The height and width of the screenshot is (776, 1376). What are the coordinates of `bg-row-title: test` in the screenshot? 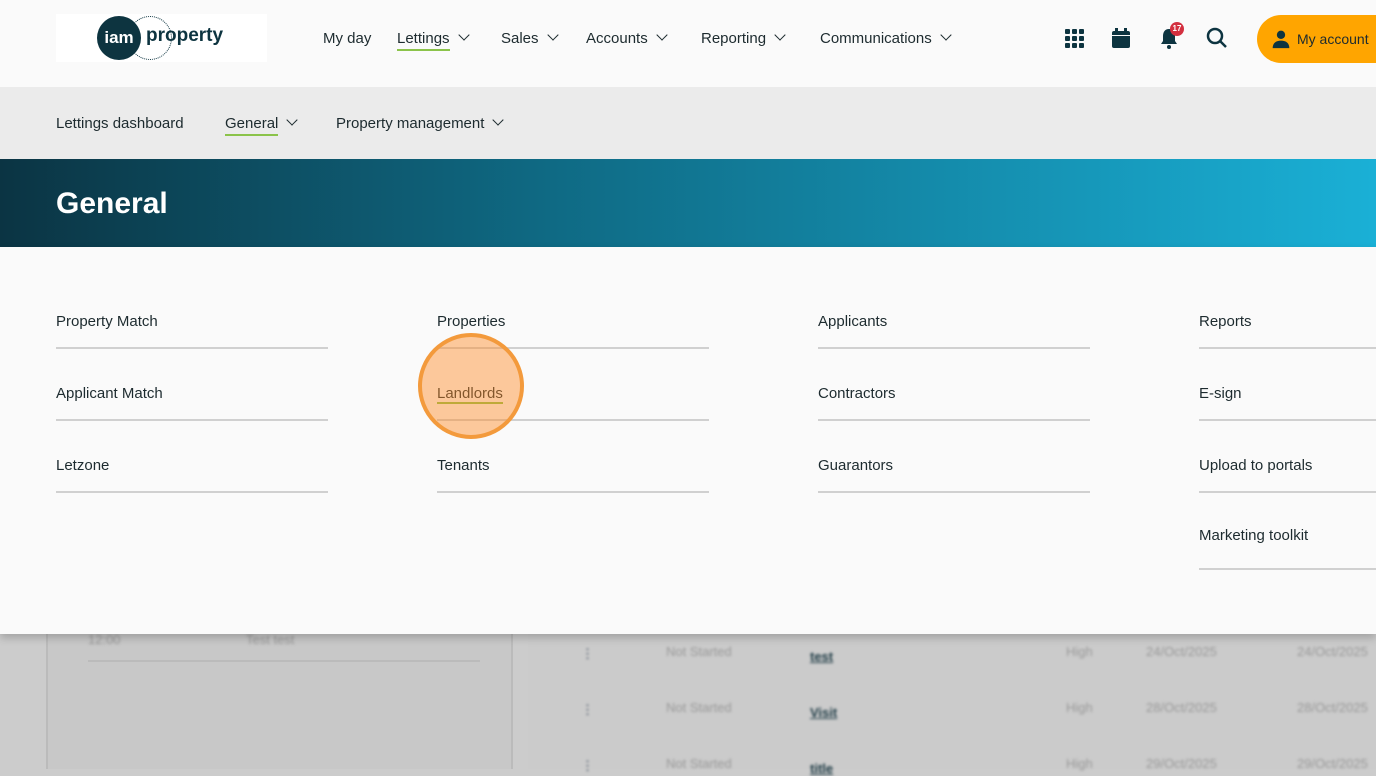 It's located at (822, 656).